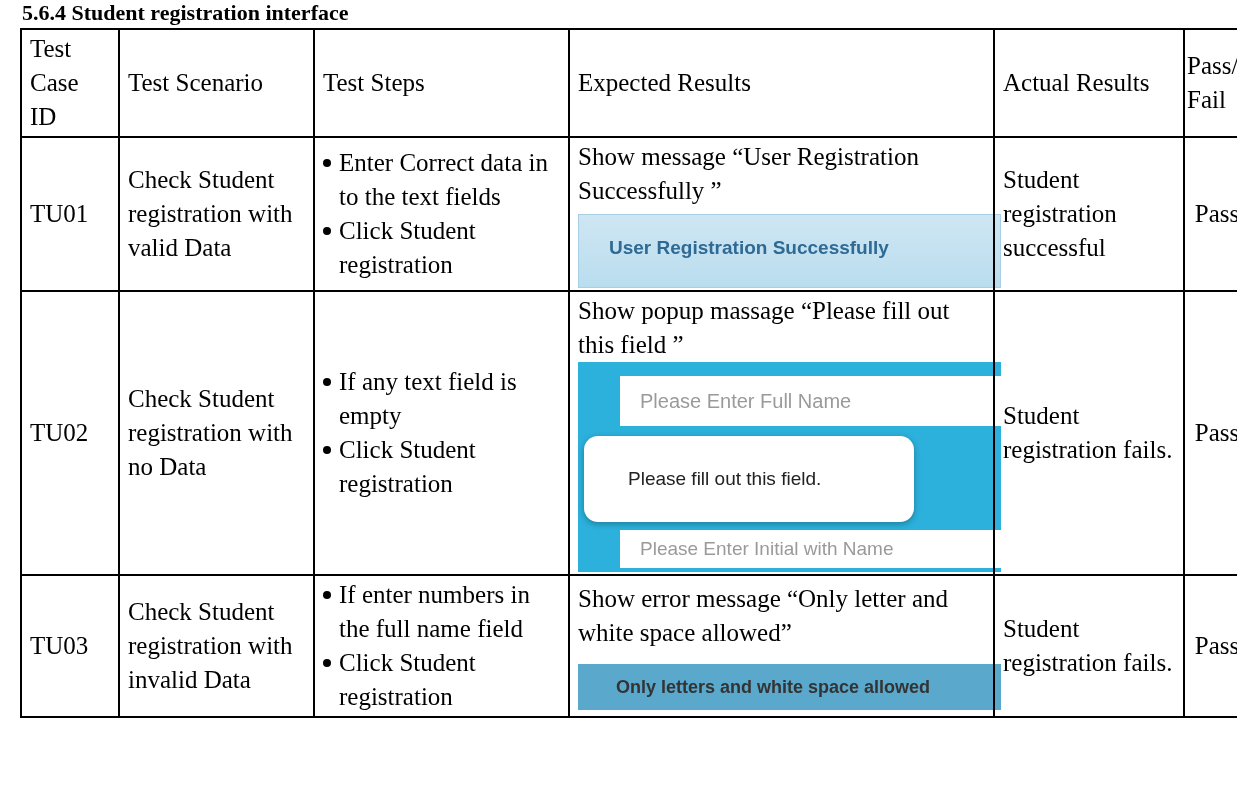  I want to click on table-cell: TU03, so click(70, 646).